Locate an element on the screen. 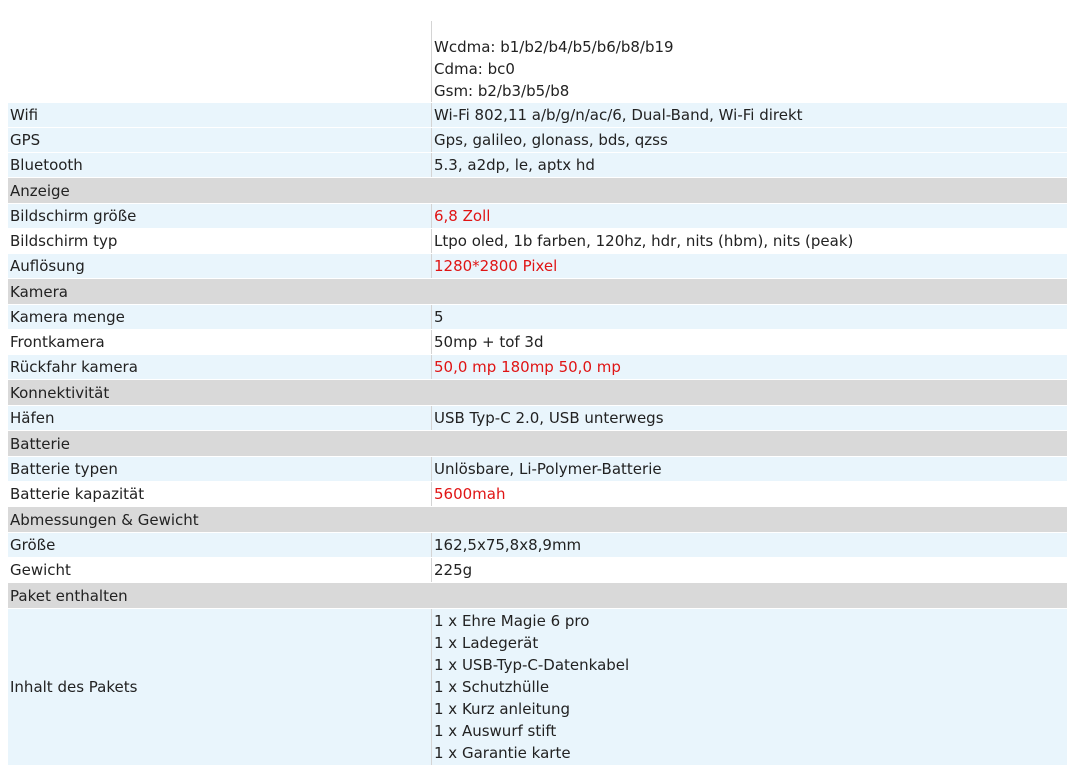  row-value: 6,8 Zoll is located at coordinates (749, 216).